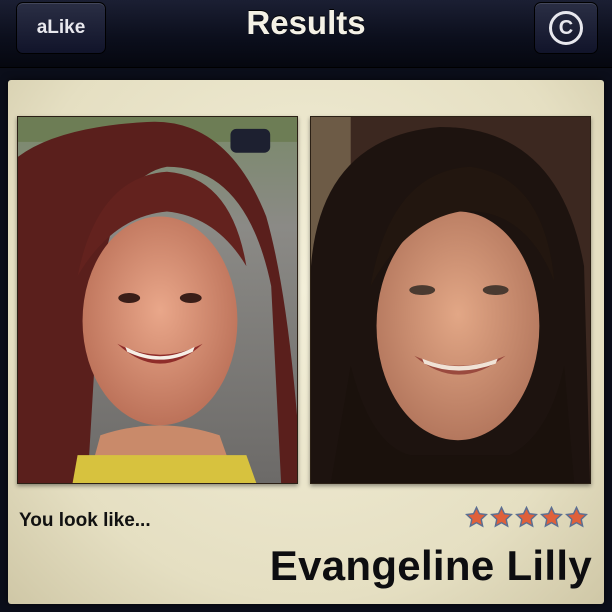 This screenshot has width=612, height=612. I want to click on rating-stars, so click(526, 517).